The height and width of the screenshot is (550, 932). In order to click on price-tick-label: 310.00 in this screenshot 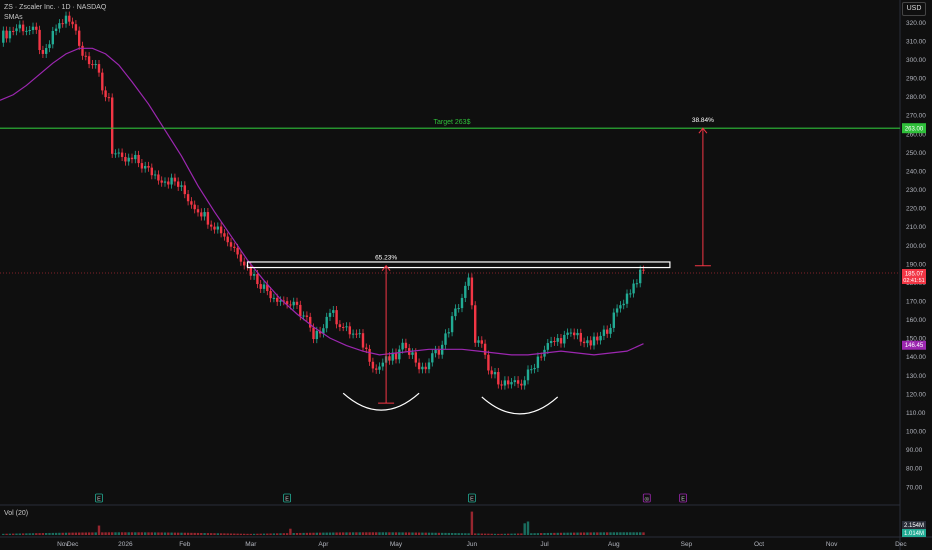, I will do `click(916, 41)`.